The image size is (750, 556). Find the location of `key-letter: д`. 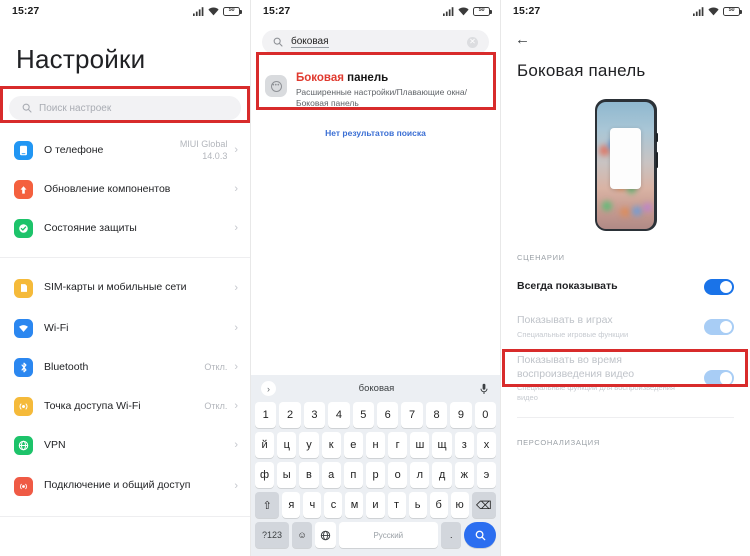

key-letter: д is located at coordinates (442, 475).